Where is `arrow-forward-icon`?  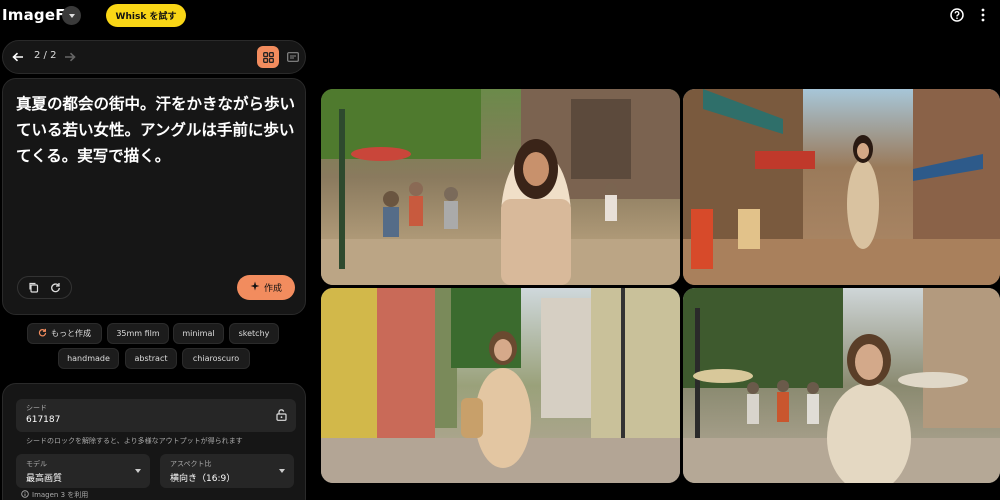 arrow-forward-icon is located at coordinates (70, 57).